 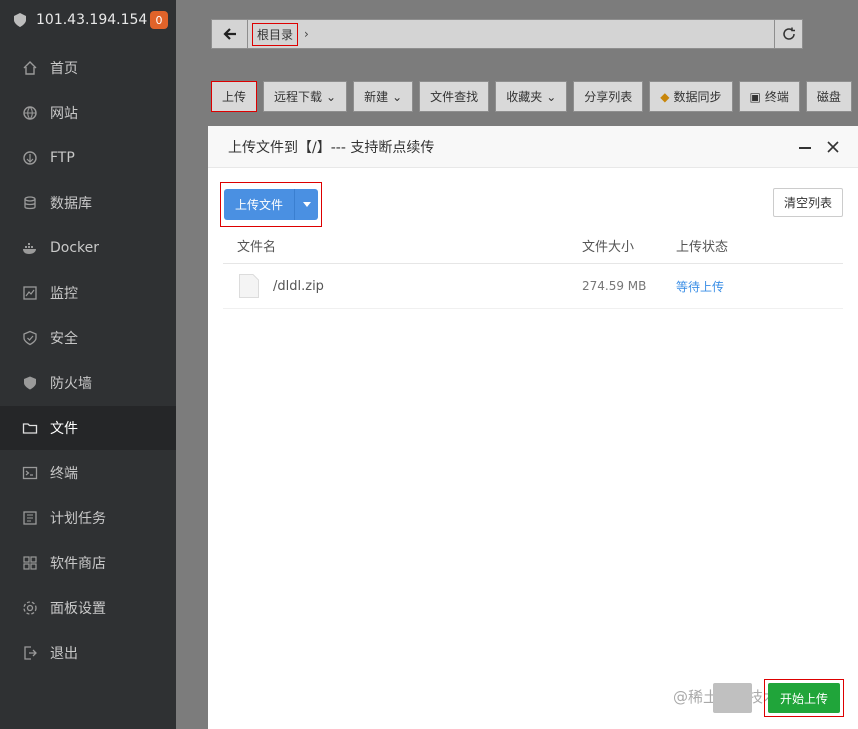 I want to click on upload-file-group: 上传文件, so click(x=271, y=204).